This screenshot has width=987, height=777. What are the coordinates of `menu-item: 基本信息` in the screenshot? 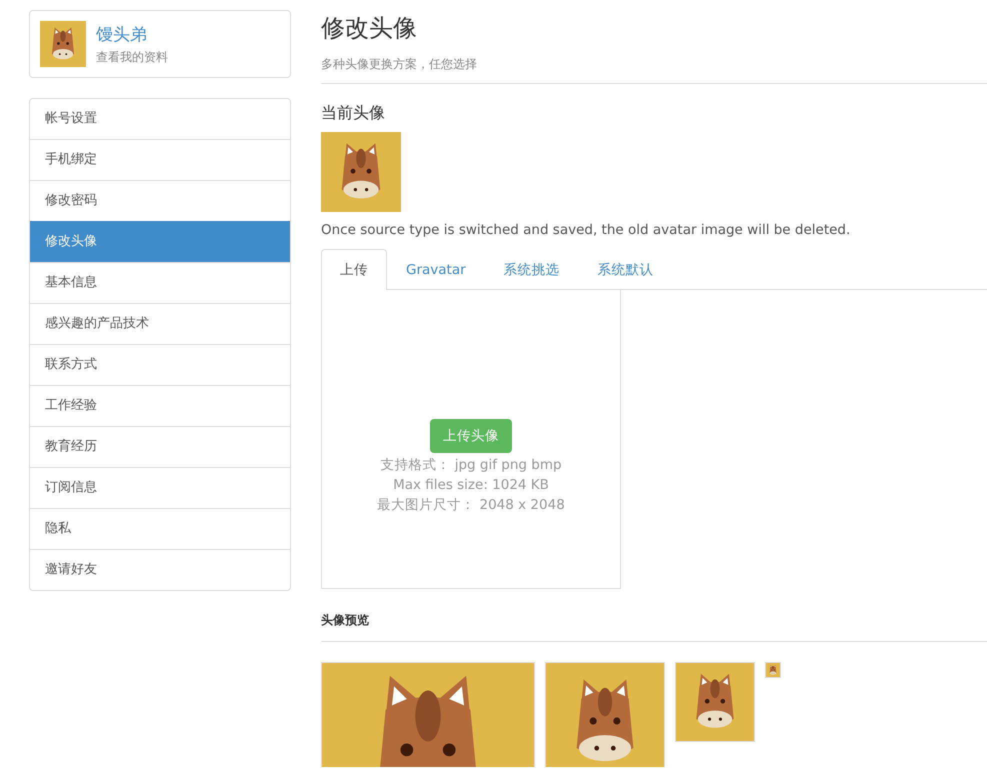 It's located at (160, 282).